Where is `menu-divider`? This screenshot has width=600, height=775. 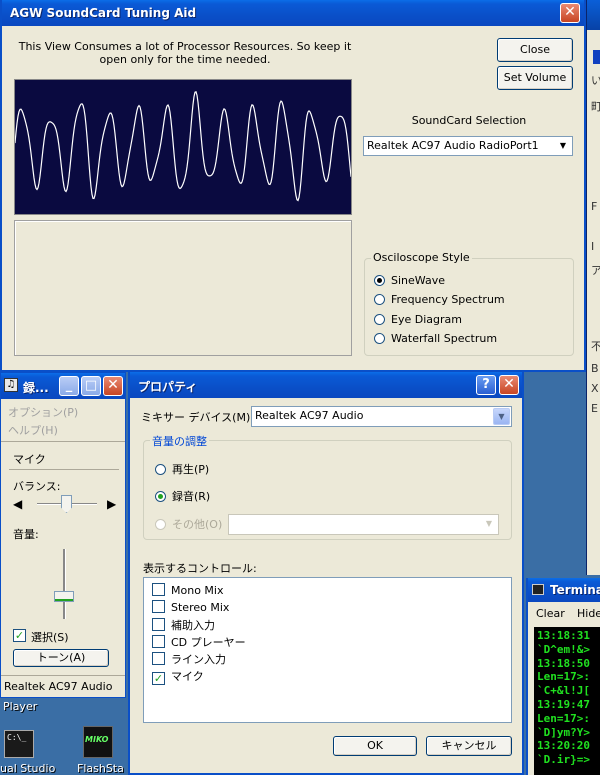
menu-divider is located at coordinates (63, 441).